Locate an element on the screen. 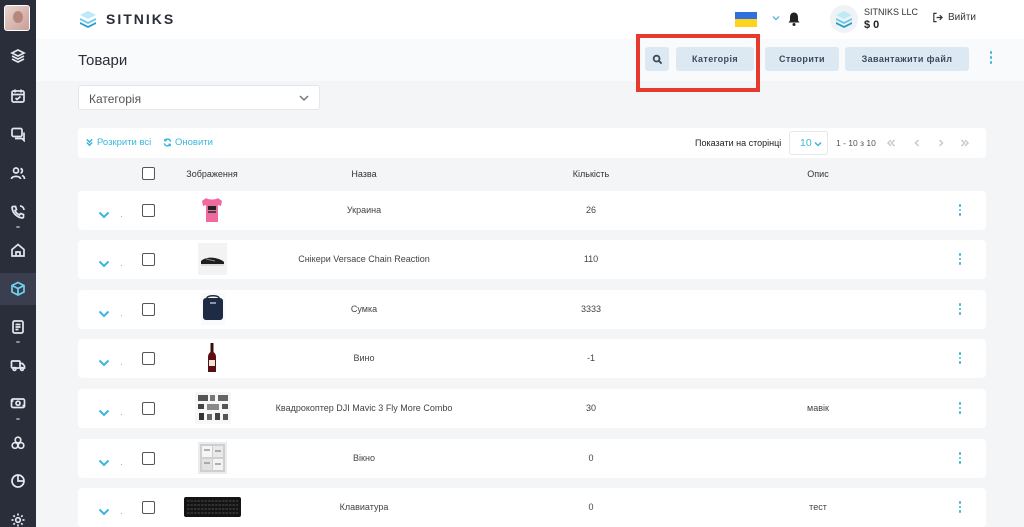 This screenshot has width=1024, height=527. reports-icon is located at coordinates (18, 481).